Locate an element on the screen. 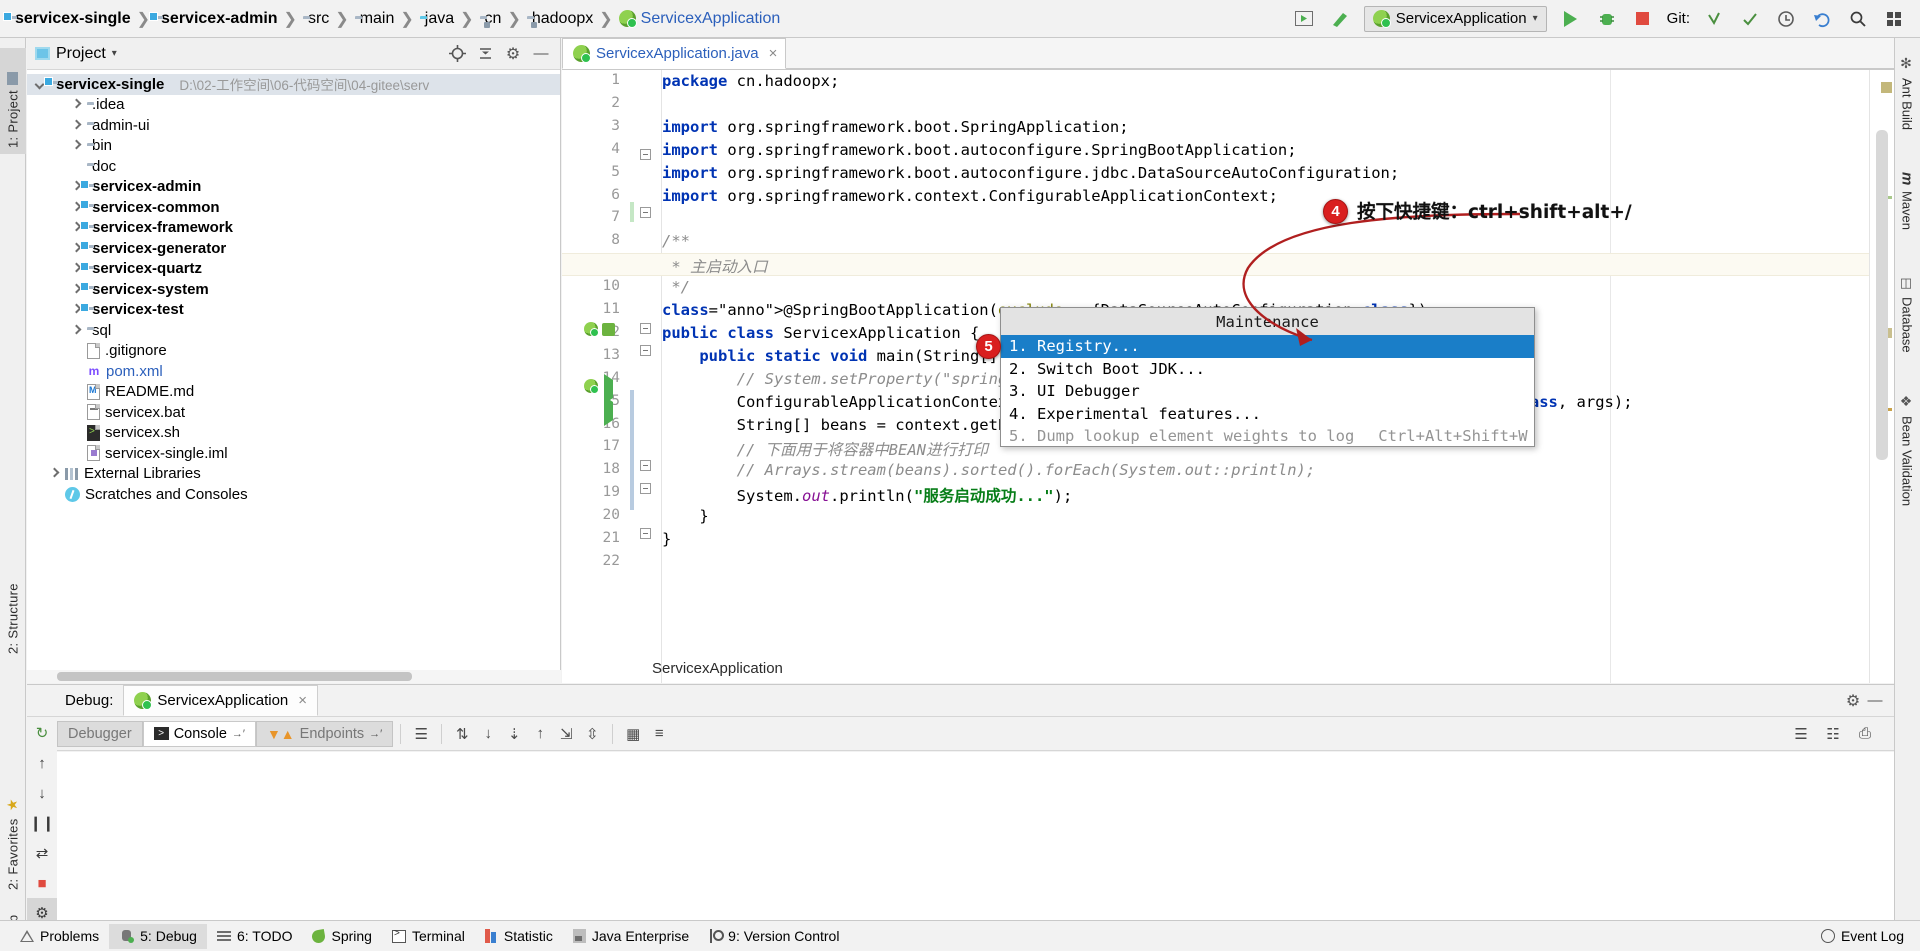 This screenshot has height=951, width=1920. project-hscrollbar is located at coordinates (234, 676).